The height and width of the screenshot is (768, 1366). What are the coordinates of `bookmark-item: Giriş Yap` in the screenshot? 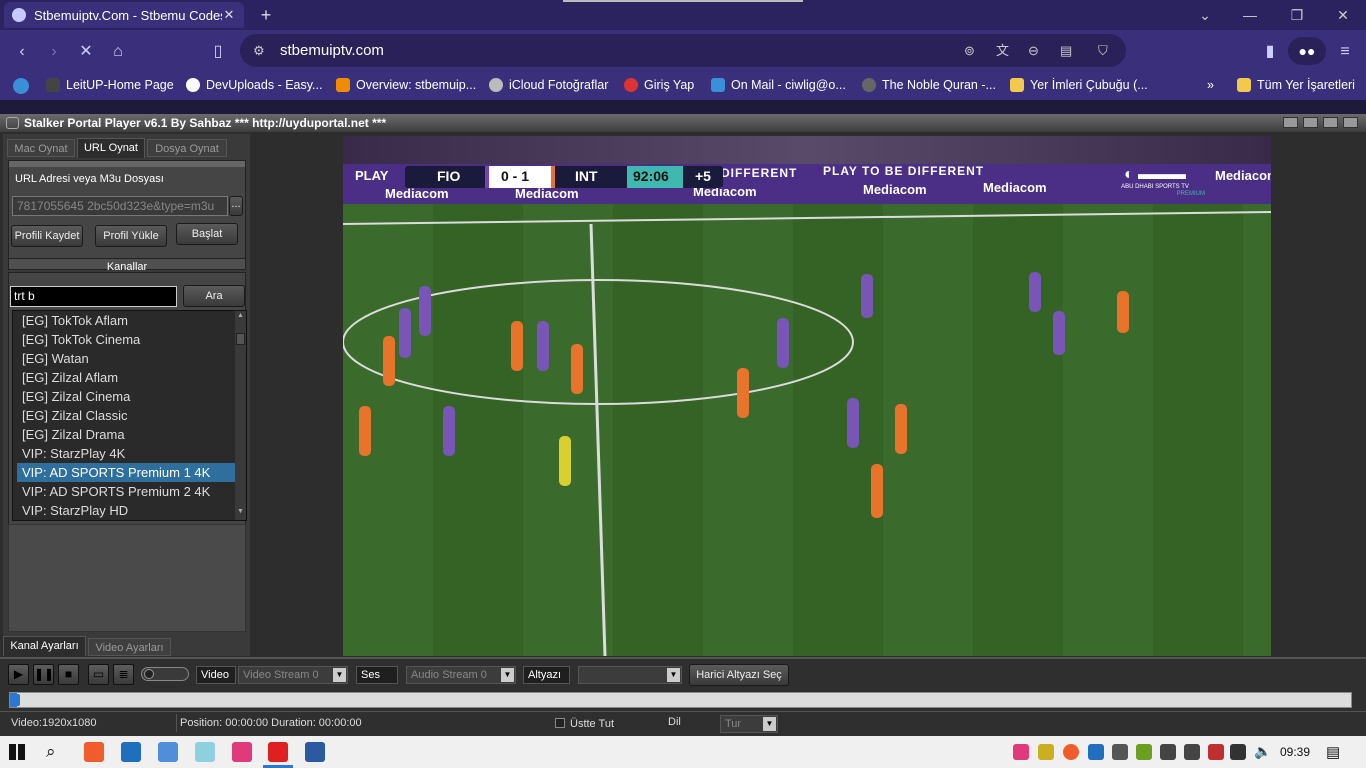 It's located at (659, 85).